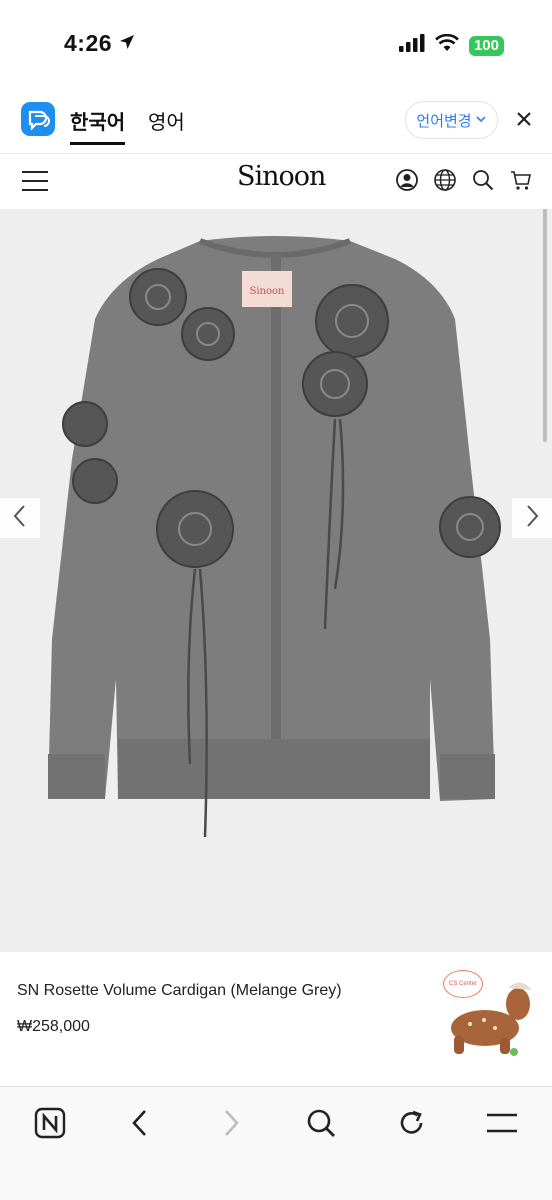 Image resolution: width=552 pixels, height=1200 pixels. What do you see at coordinates (502, 1123) in the screenshot?
I see `menu-icon` at bounding box center [502, 1123].